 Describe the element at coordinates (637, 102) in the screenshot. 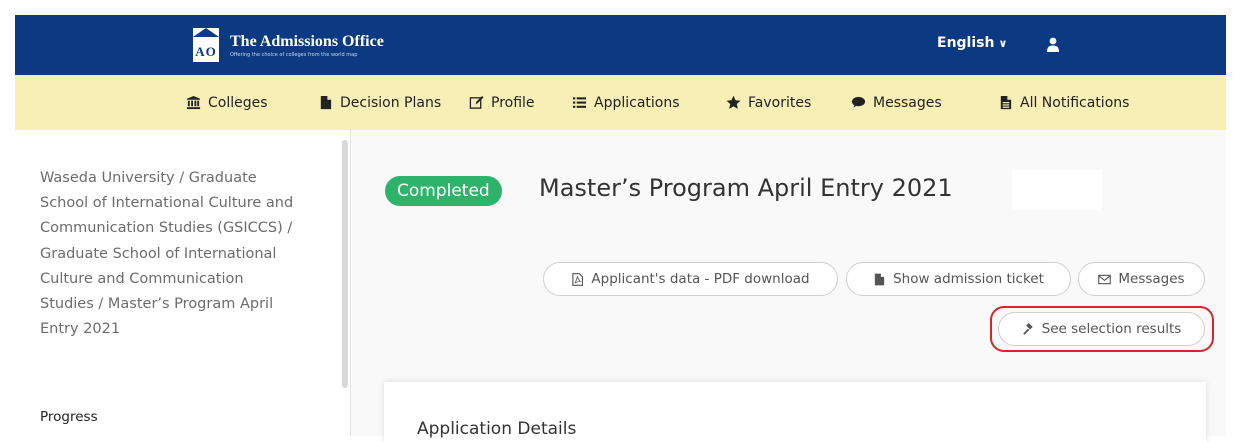

I see `nav-item-label: Applications` at that location.